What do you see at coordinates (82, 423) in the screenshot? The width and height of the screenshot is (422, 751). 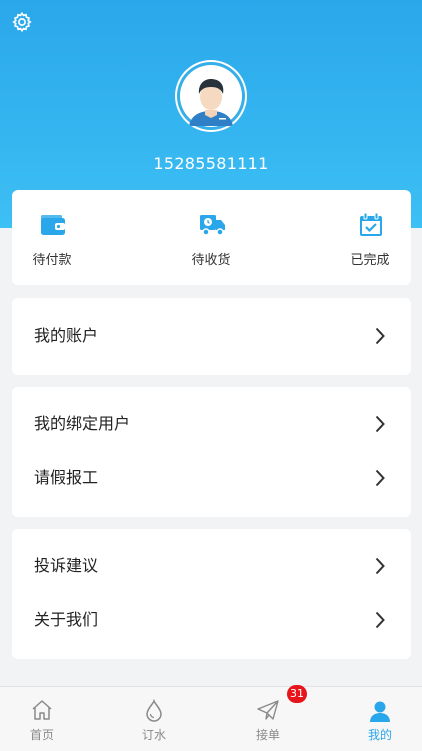 I see `menu-item-label: 我的绑定用户` at bounding box center [82, 423].